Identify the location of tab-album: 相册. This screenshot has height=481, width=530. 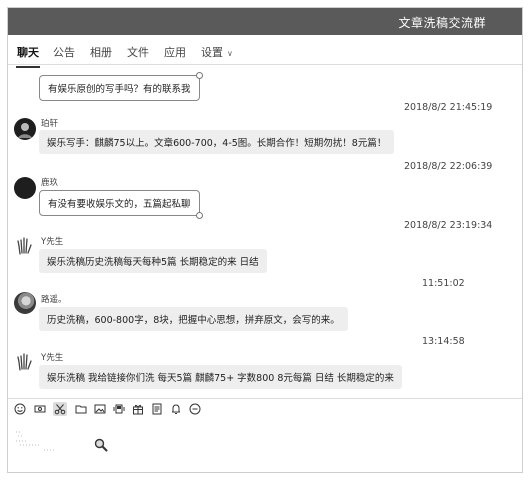
(101, 52).